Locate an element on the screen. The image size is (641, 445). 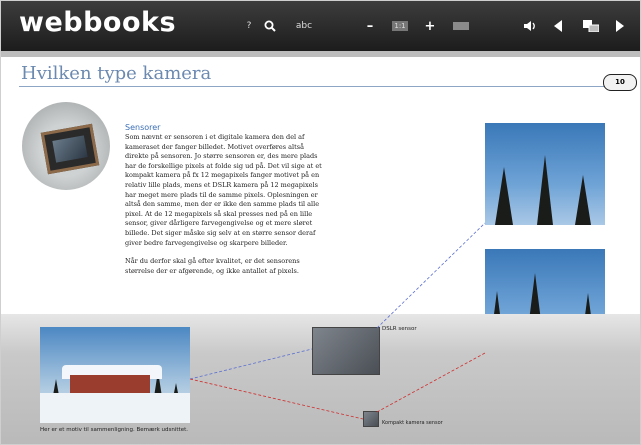
search-button is located at coordinates (270, 26).